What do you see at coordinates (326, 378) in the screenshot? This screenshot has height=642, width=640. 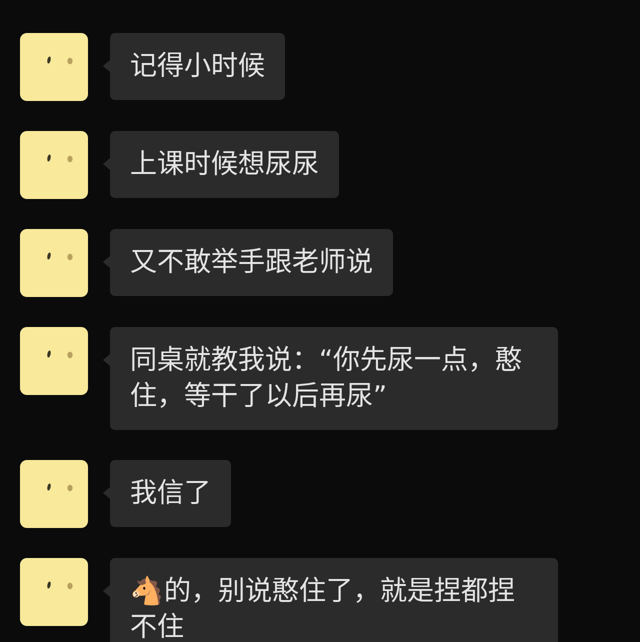 I see `message-text: 同桌就教我说：“你先尿一点，憨住，等干了以后再尿”` at bounding box center [326, 378].